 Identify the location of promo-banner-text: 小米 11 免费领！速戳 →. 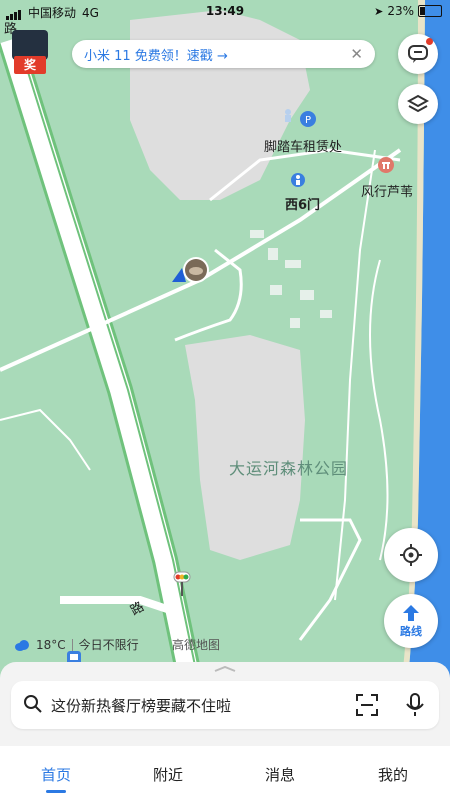
(156, 54).